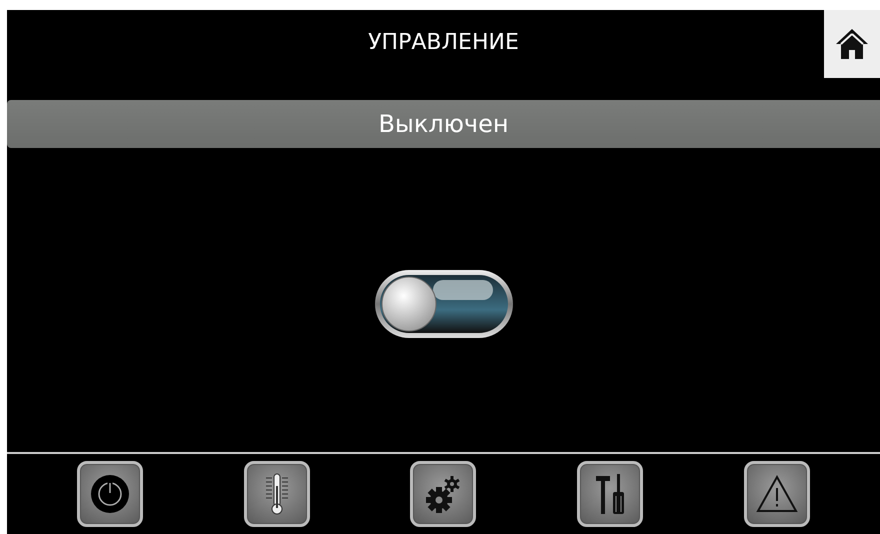 The image size is (880, 534). I want to click on screen-title: УПРАВЛЕНИЕ, so click(443, 43).